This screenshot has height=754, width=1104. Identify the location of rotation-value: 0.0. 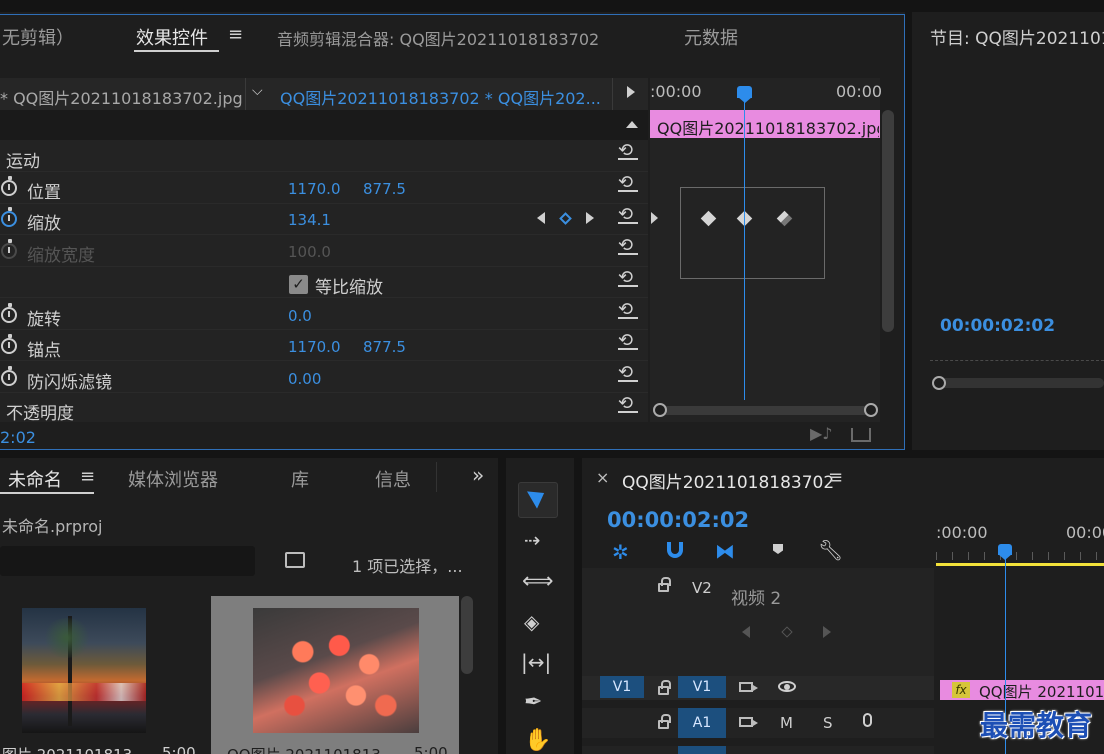
(300, 316).